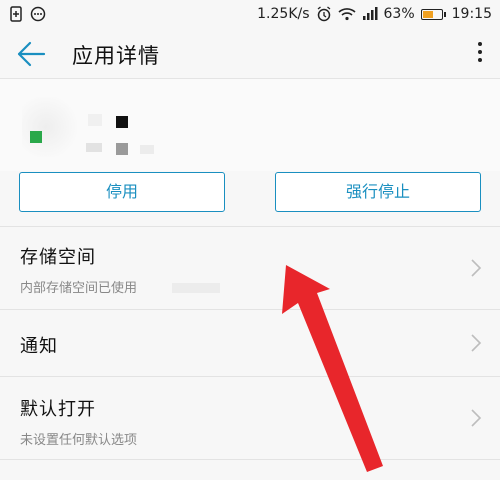 Image resolution: width=500 pixels, height=480 pixels. I want to click on default-open-title: 默认打开, so click(58, 409).